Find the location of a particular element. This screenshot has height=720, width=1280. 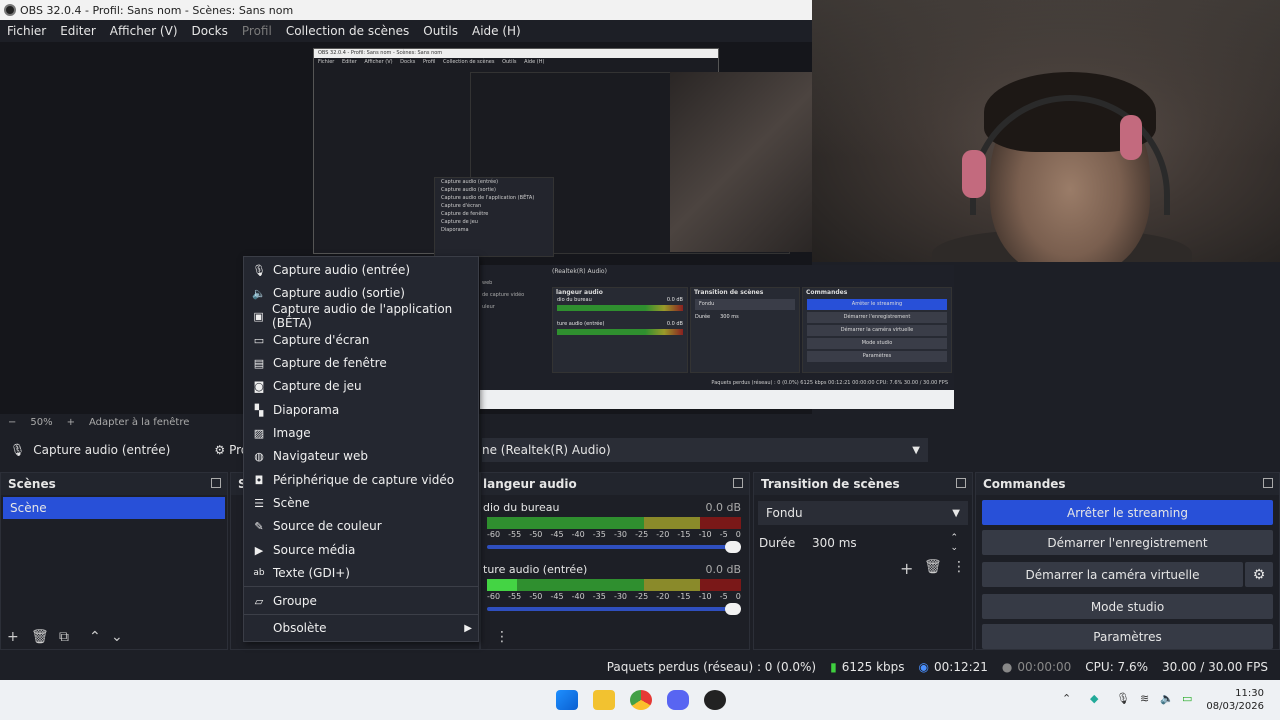

brush-icon: ✎ is located at coordinates (259, 526).